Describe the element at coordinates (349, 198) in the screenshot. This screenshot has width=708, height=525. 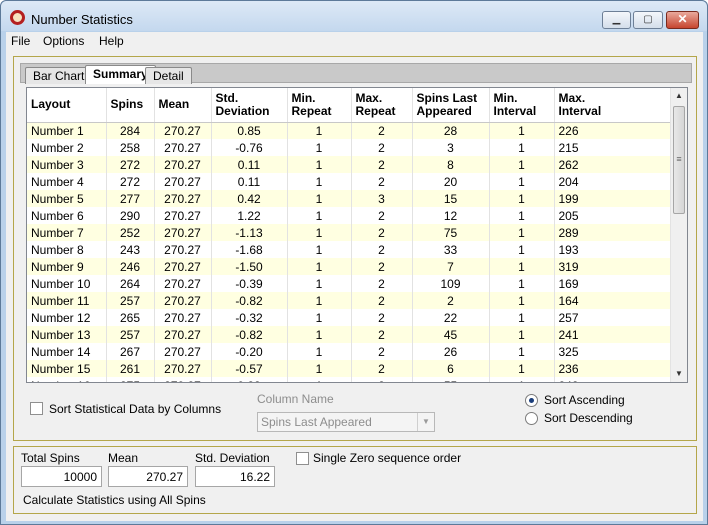
I see `table-row: Number 5 277 270.27 0.42 1 3 15 1 199` at that location.